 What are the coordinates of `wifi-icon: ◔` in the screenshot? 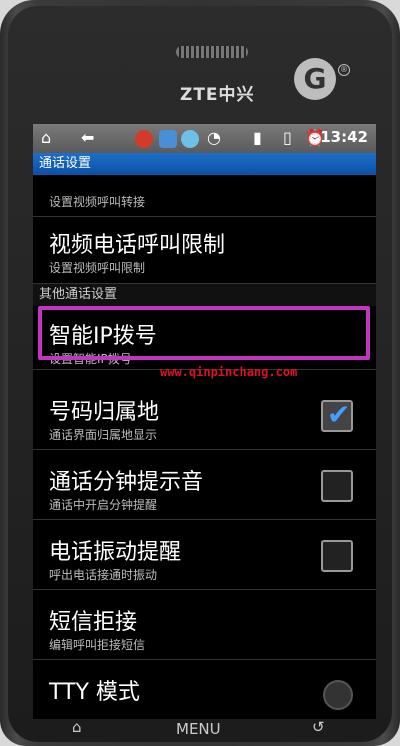 It's located at (214, 137).